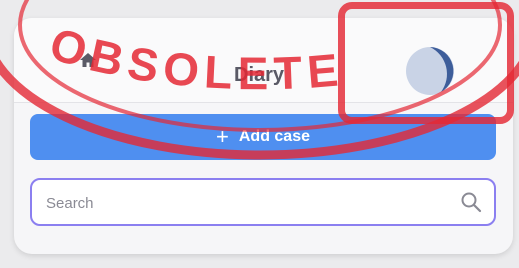  Describe the element at coordinates (88, 60) in the screenshot. I see `home-icon` at that location.